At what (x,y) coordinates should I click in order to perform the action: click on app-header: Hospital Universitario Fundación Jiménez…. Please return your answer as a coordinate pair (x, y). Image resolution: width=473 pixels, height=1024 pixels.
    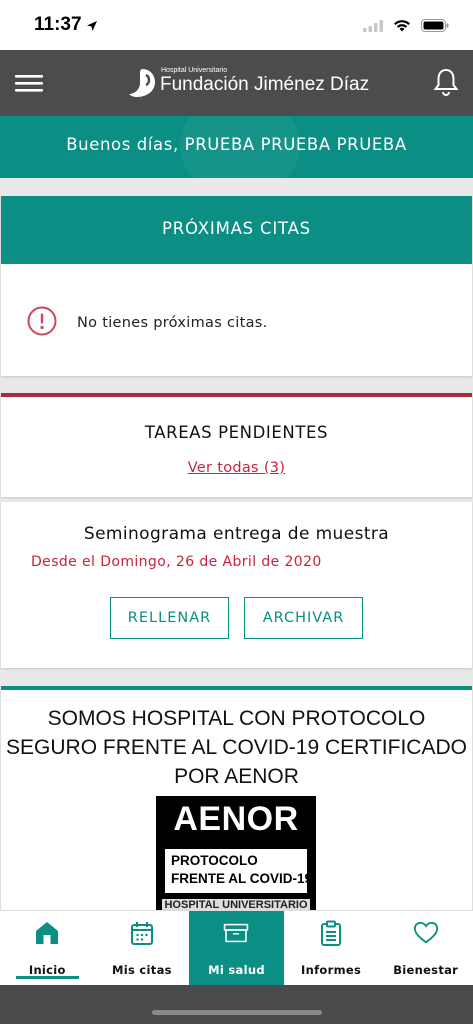
    Looking at the image, I should click on (236, 83).